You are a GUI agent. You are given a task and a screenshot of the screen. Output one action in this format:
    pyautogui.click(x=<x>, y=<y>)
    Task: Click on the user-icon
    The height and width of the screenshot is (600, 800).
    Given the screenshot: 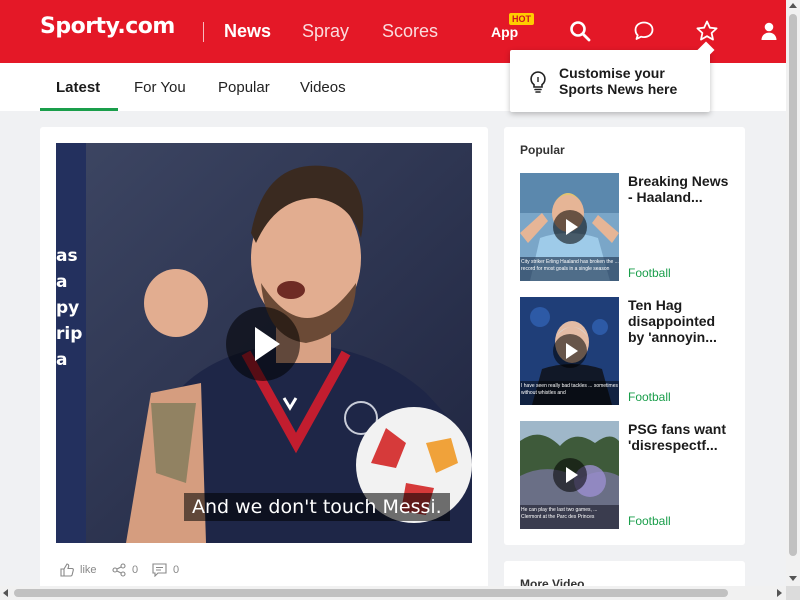 What is the action you would take?
    pyautogui.click(x=769, y=31)
    